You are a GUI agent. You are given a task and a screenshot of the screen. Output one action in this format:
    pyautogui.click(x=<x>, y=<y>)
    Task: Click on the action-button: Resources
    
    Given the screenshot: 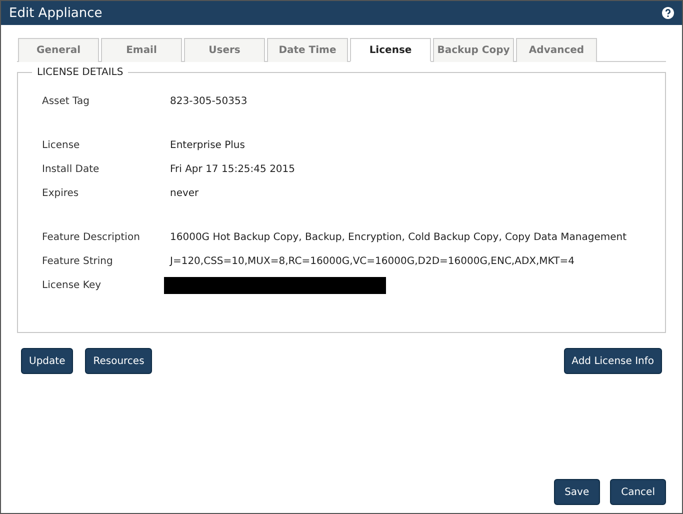 What is the action you would take?
    pyautogui.click(x=118, y=361)
    